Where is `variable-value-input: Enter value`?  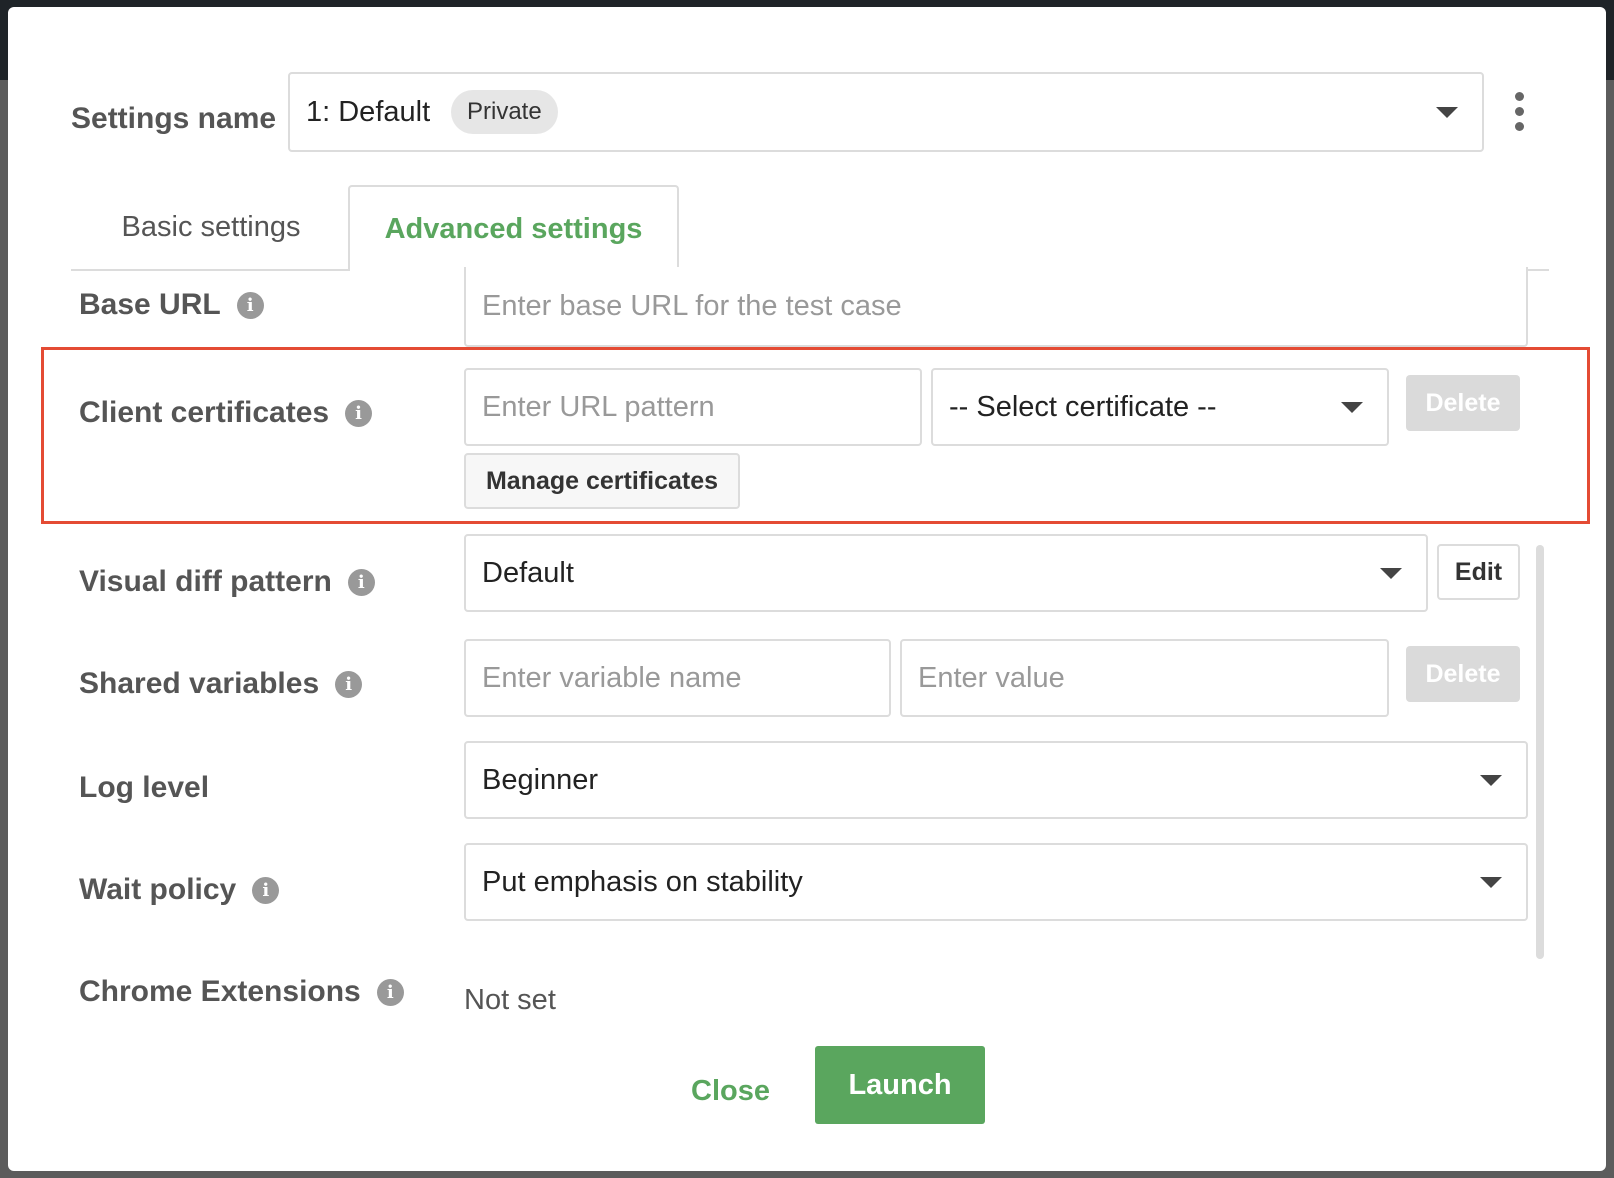
variable-value-input: Enter value is located at coordinates (1144, 678).